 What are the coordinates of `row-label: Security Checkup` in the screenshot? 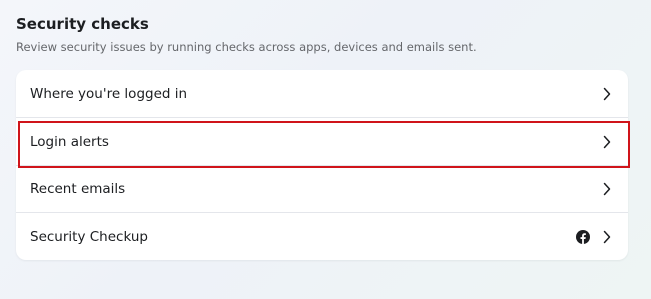 It's located at (89, 236).